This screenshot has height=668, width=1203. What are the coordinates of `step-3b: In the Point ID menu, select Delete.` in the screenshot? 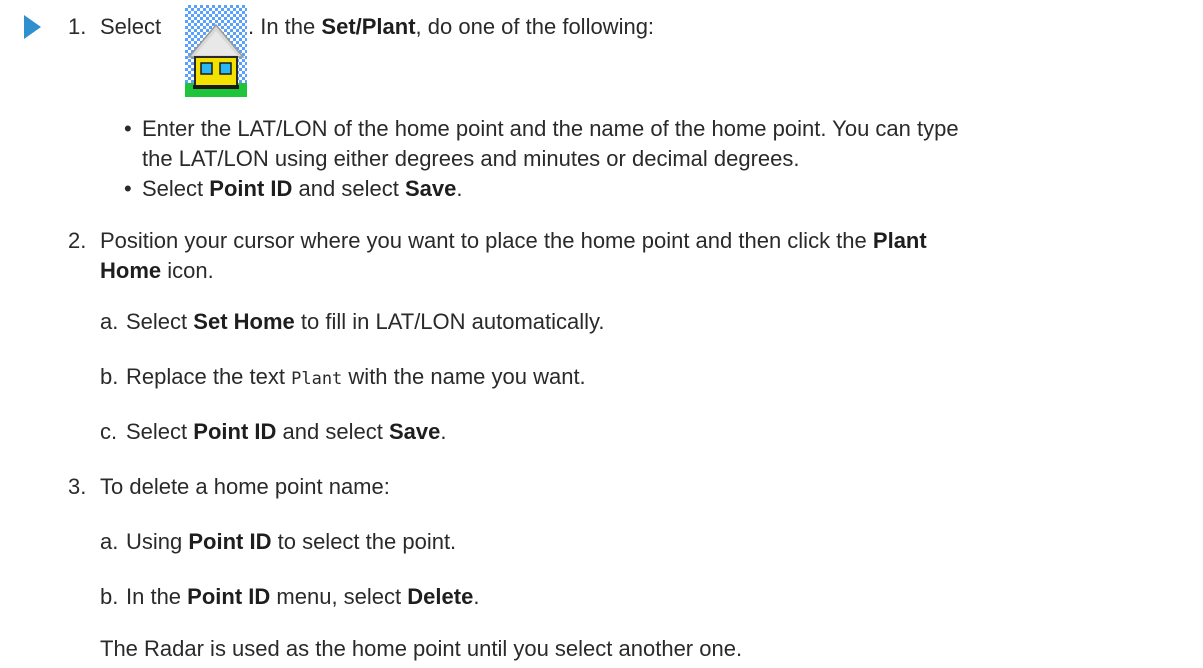 It's located at (302, 597).